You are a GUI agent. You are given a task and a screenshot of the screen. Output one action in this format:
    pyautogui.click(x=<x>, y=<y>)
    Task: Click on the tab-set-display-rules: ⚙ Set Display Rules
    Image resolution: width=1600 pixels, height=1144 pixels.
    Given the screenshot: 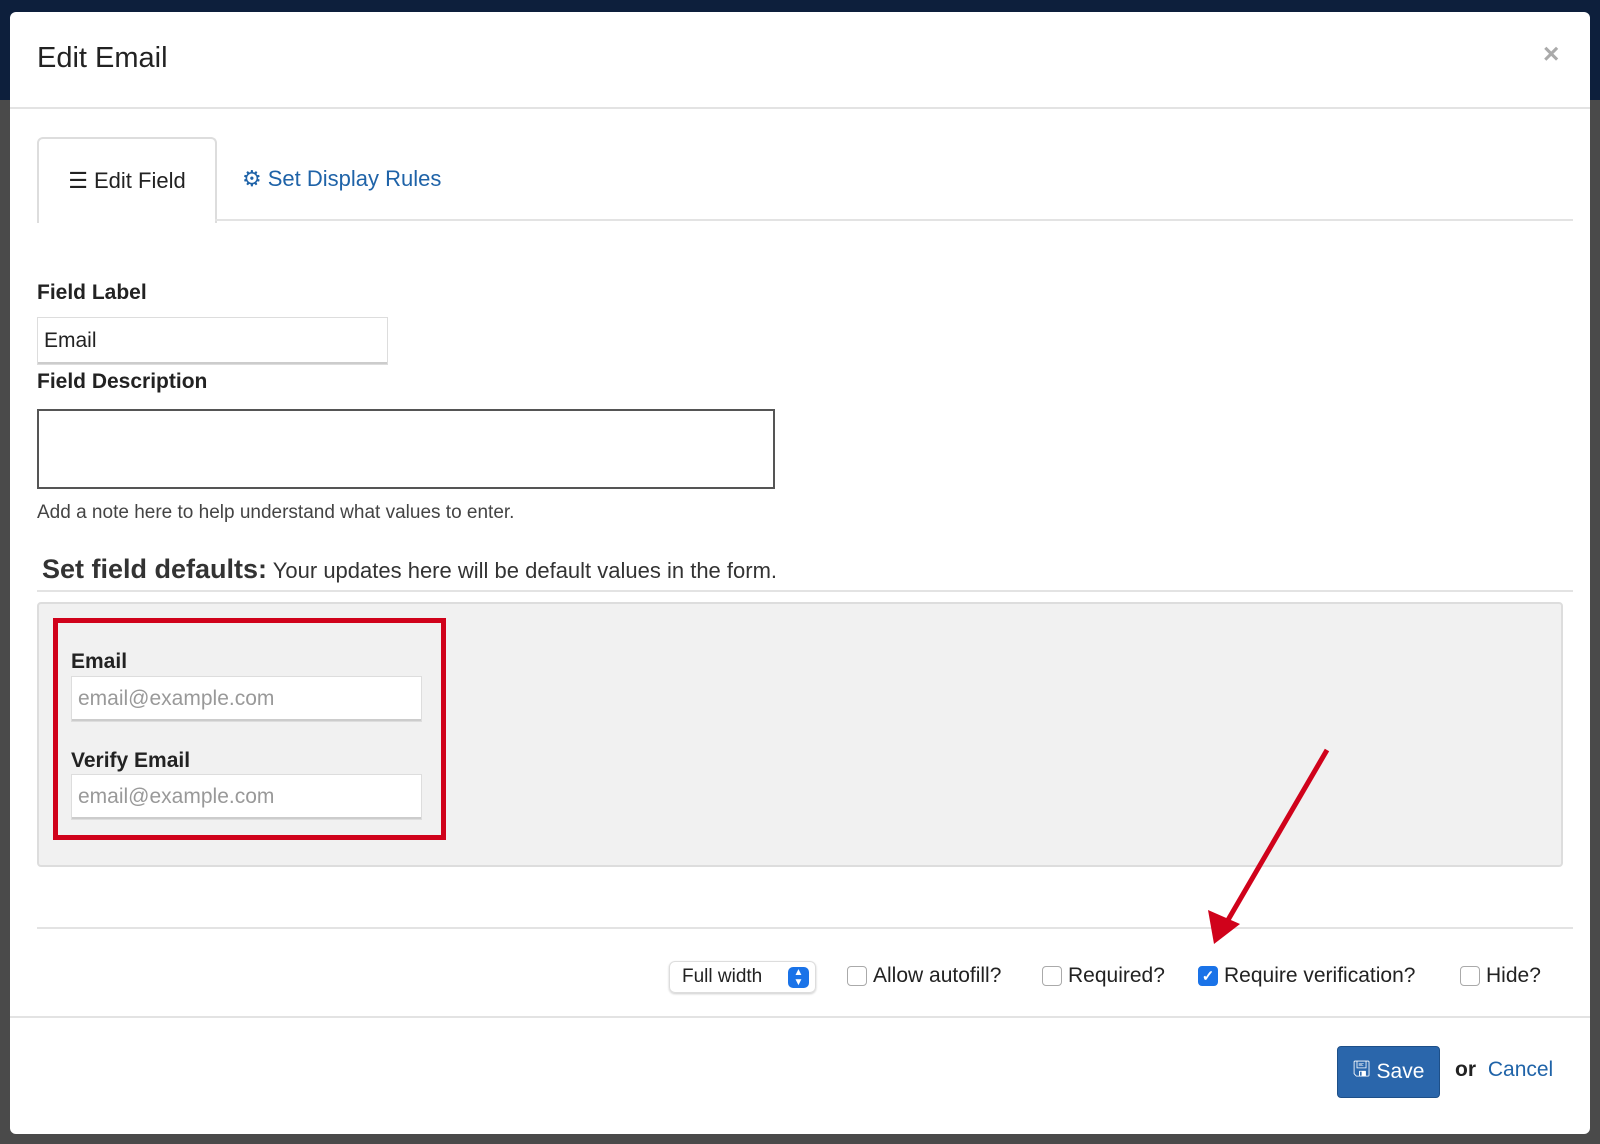 What is the action you would take?
    pyautogui.click(x=341, y=179)
    